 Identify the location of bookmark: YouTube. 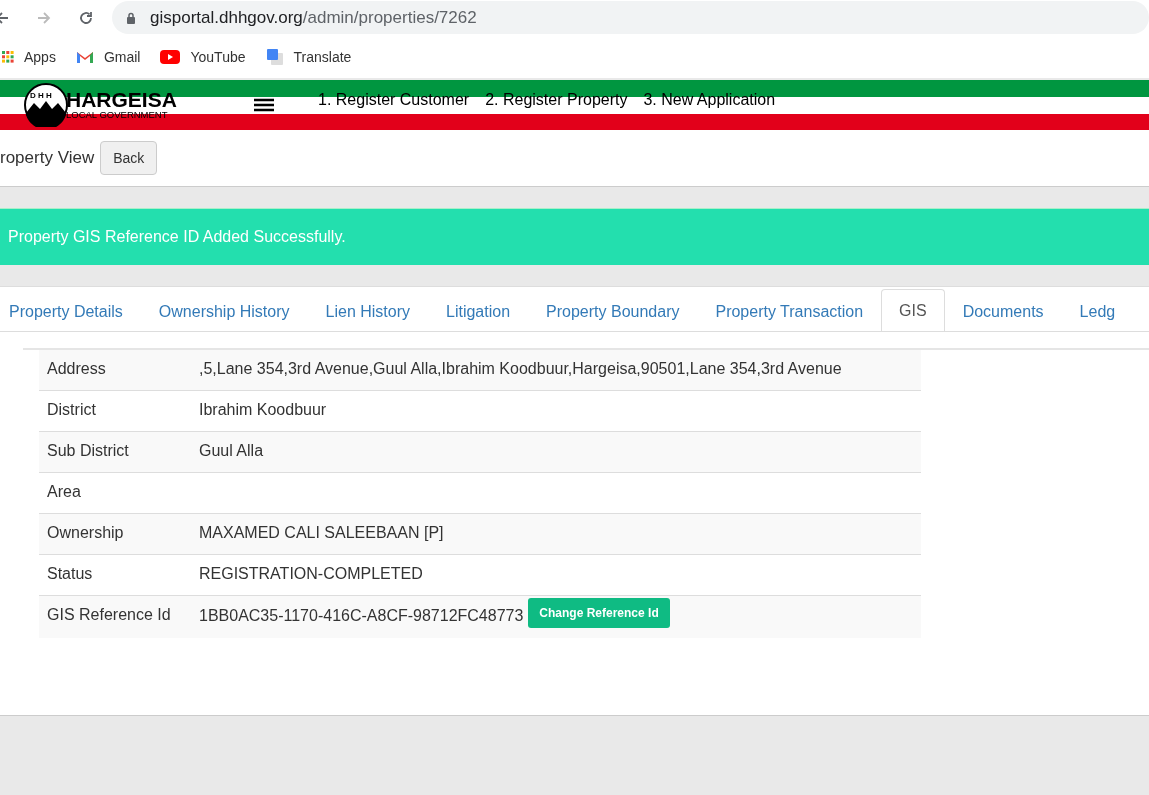
(203, 56).